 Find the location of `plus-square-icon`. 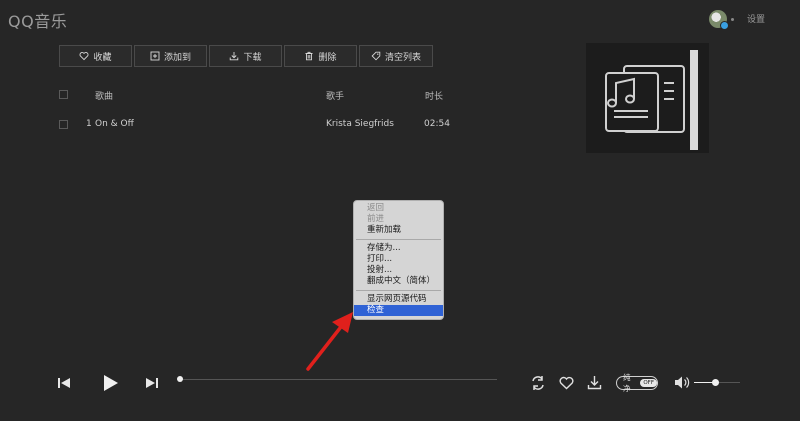

plus-square-icon is located at coordinates (155, 56).